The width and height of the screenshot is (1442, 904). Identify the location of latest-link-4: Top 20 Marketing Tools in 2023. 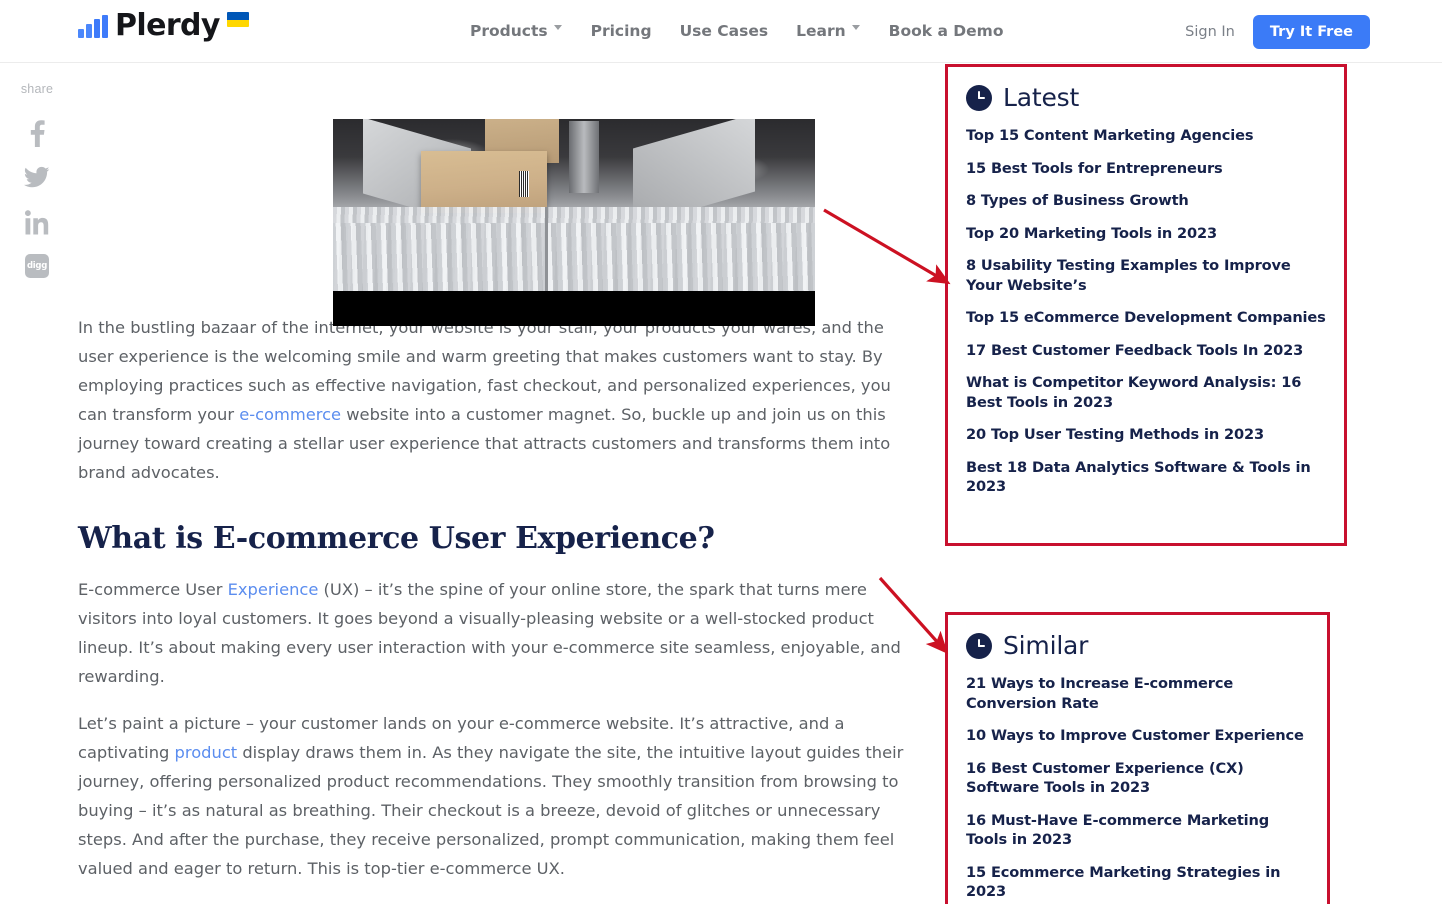
(1146, 234).